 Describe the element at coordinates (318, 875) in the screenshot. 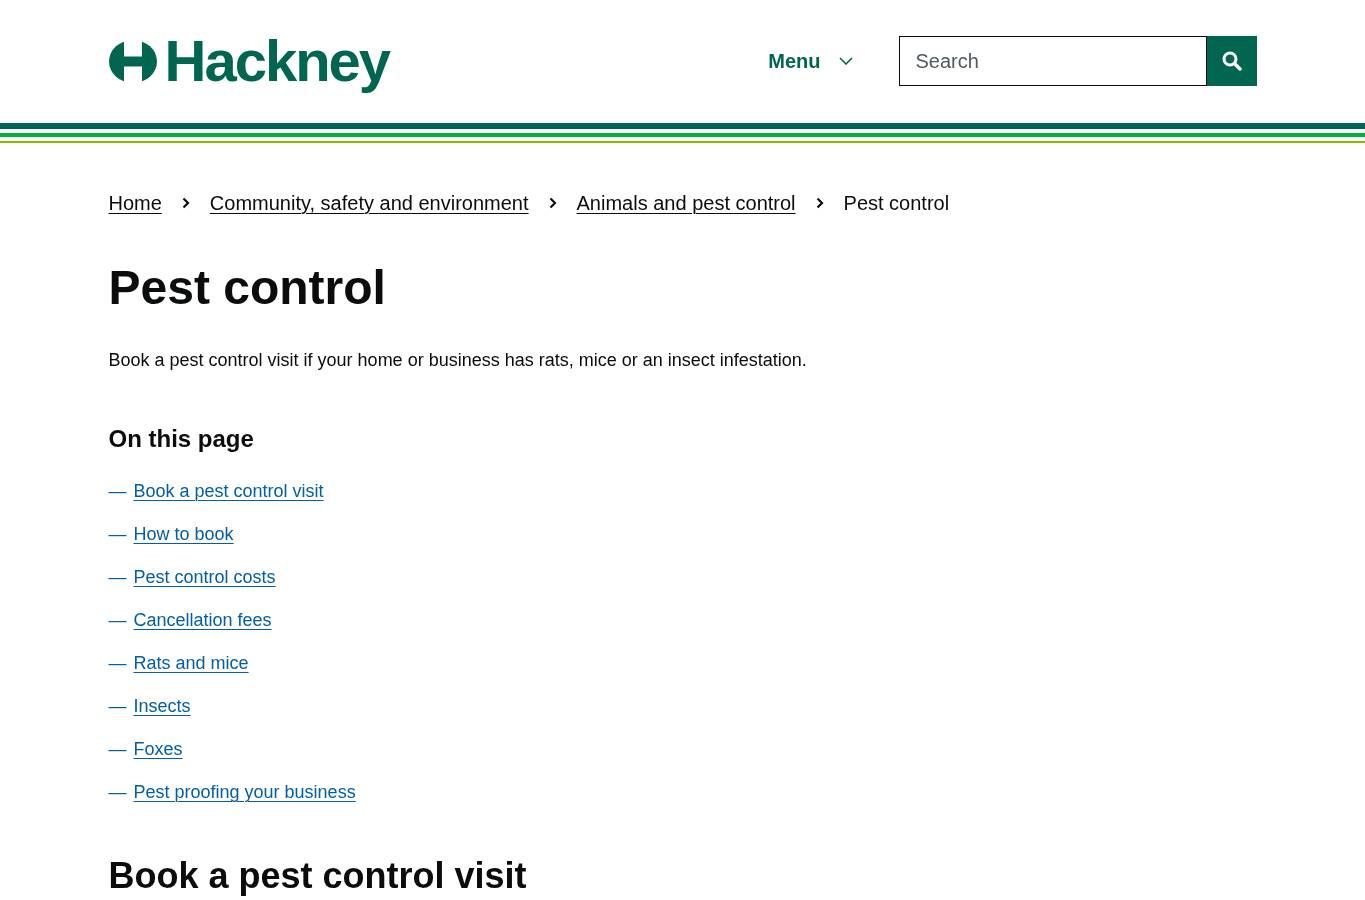

I see `section-heading: Book a pest control visit` at that location.